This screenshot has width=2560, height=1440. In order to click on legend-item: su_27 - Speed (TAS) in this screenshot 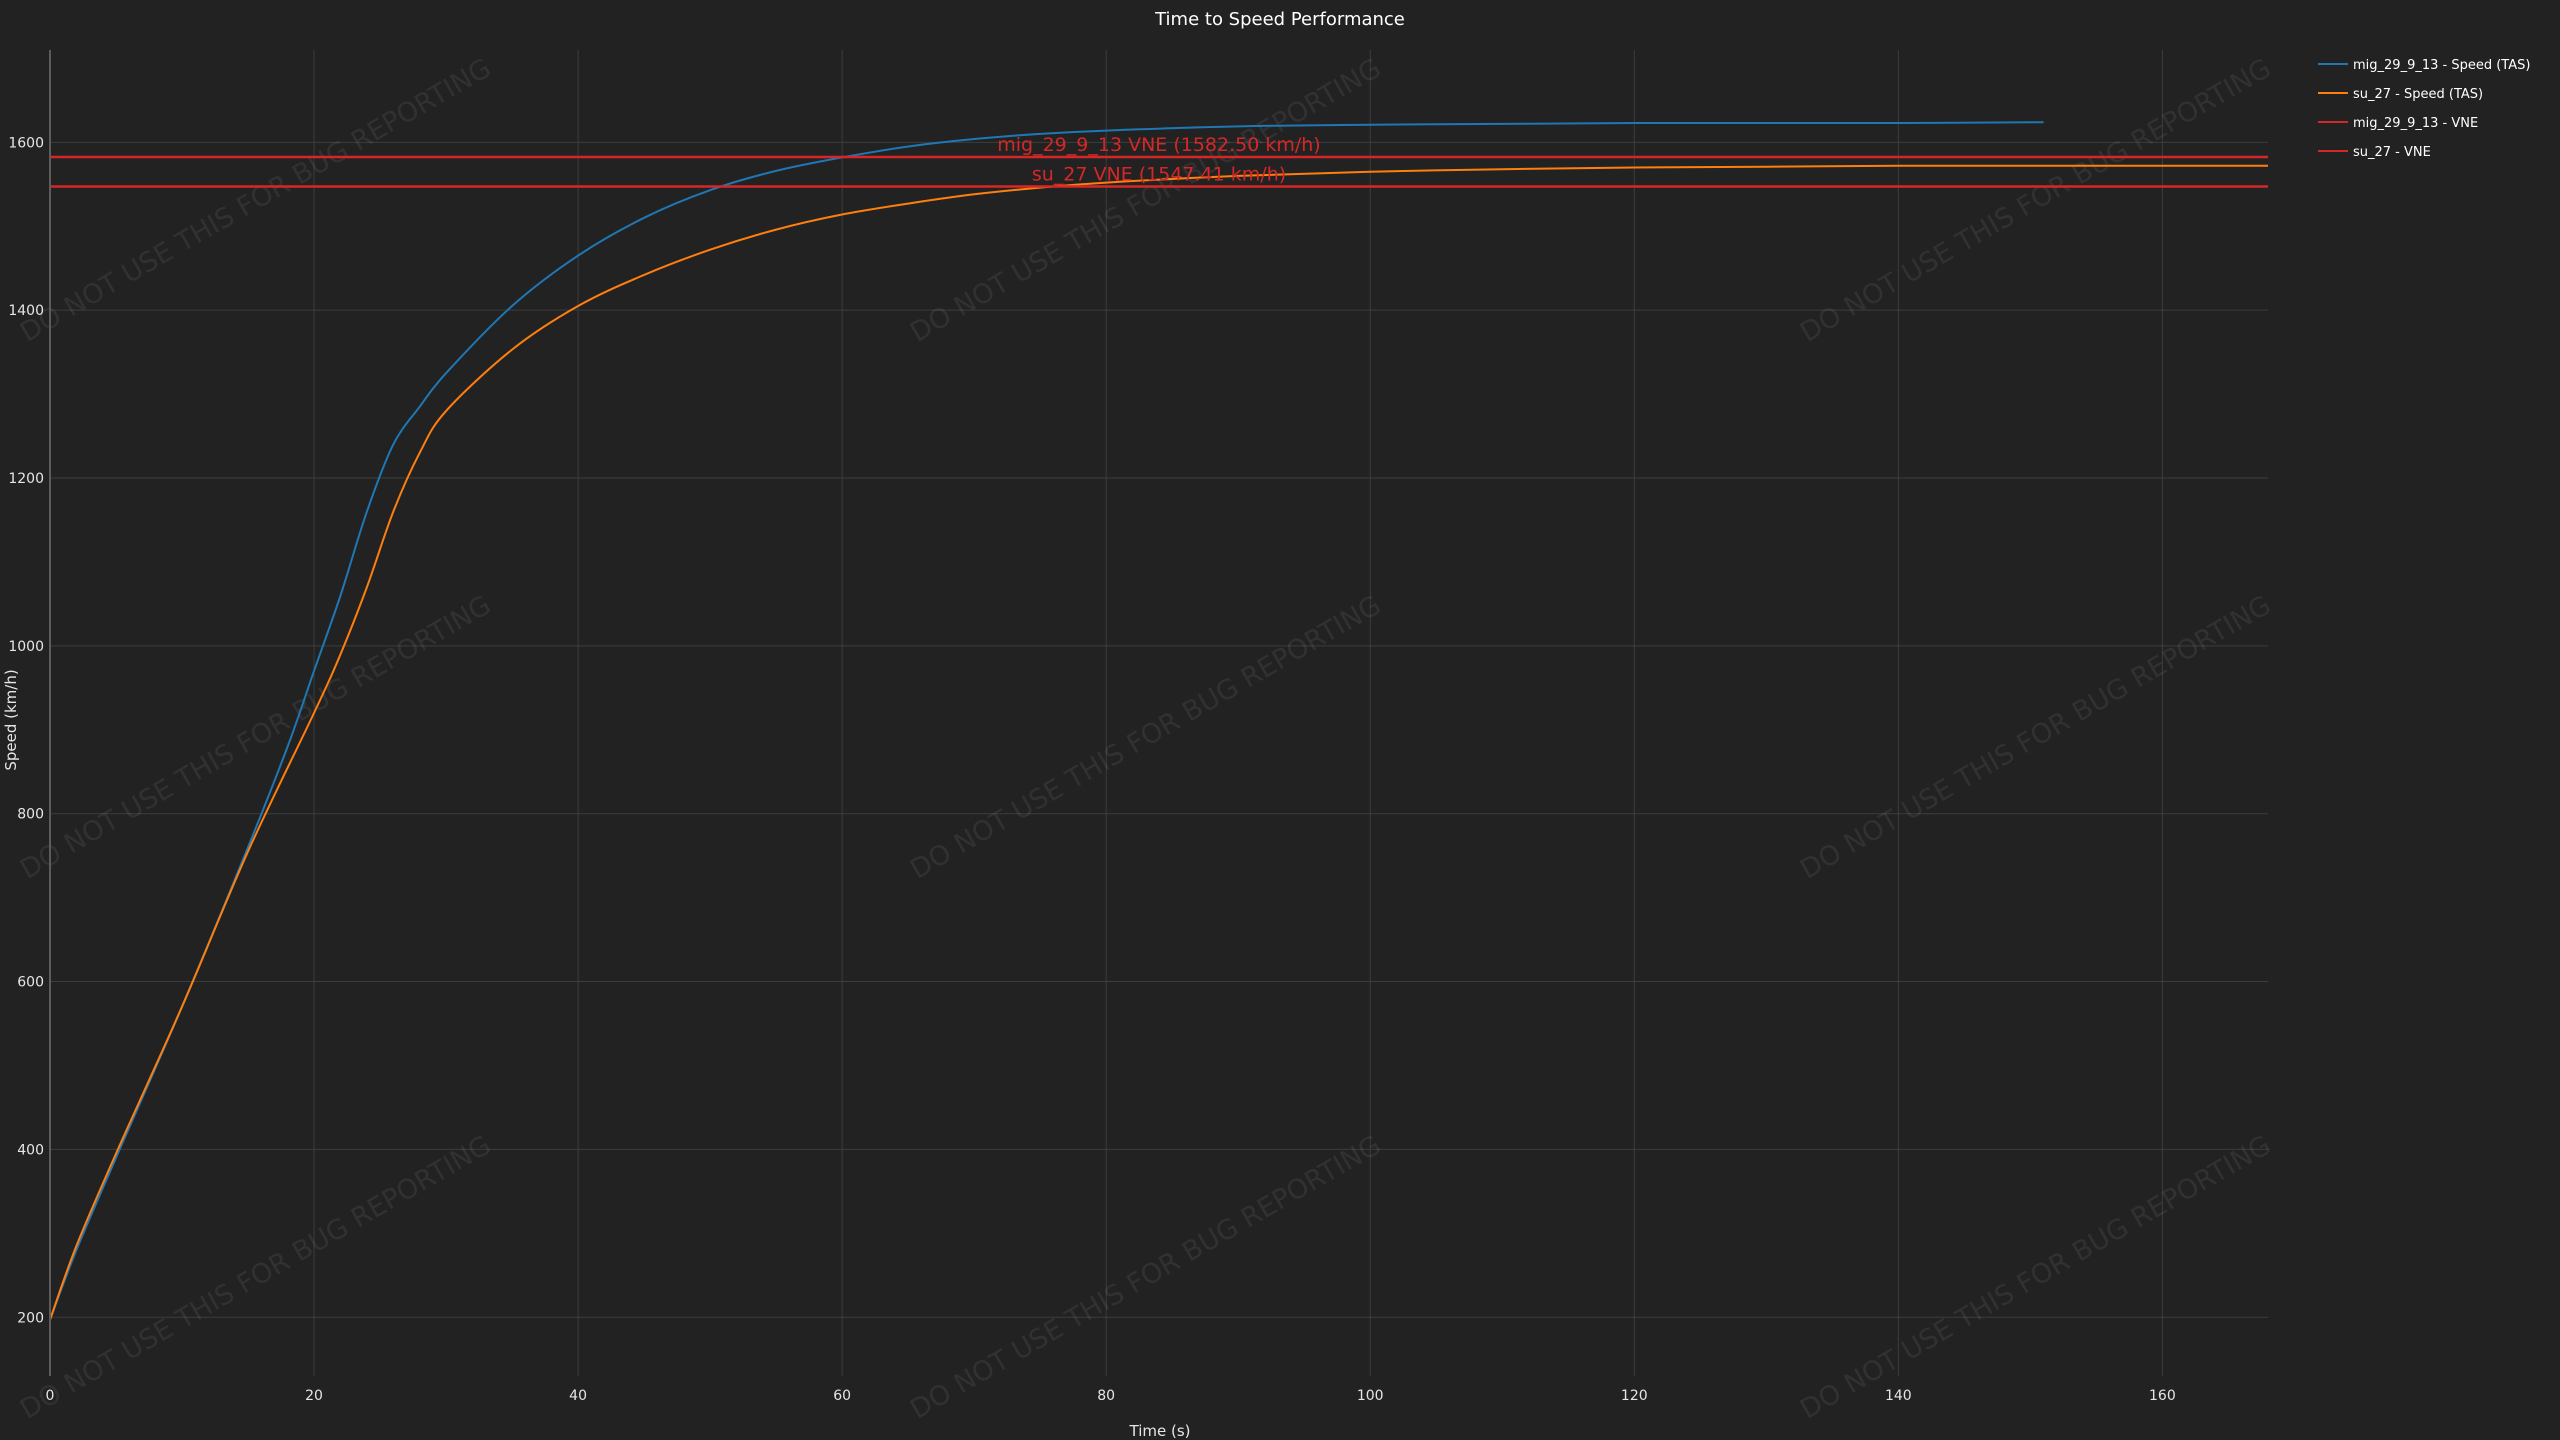, I will do `click(2400, 94)`.